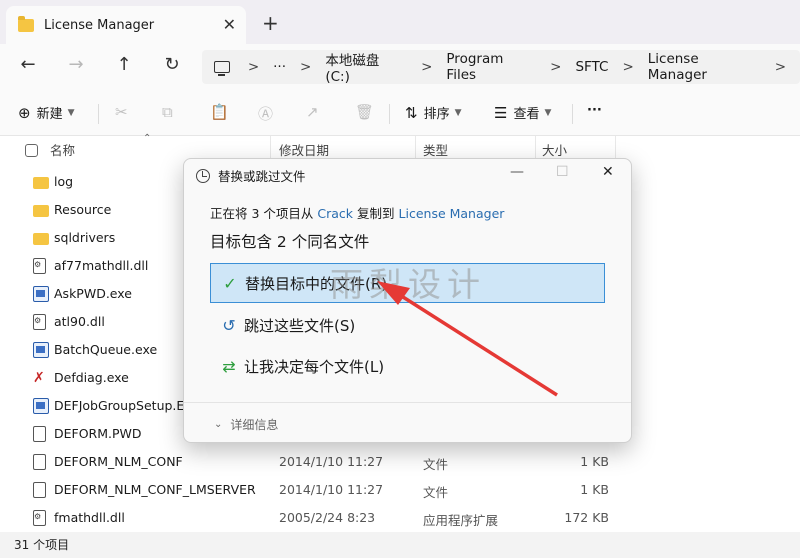 This screenshot has width=800, height=558. I want to click on arrow-shaft, so click(474, 342).